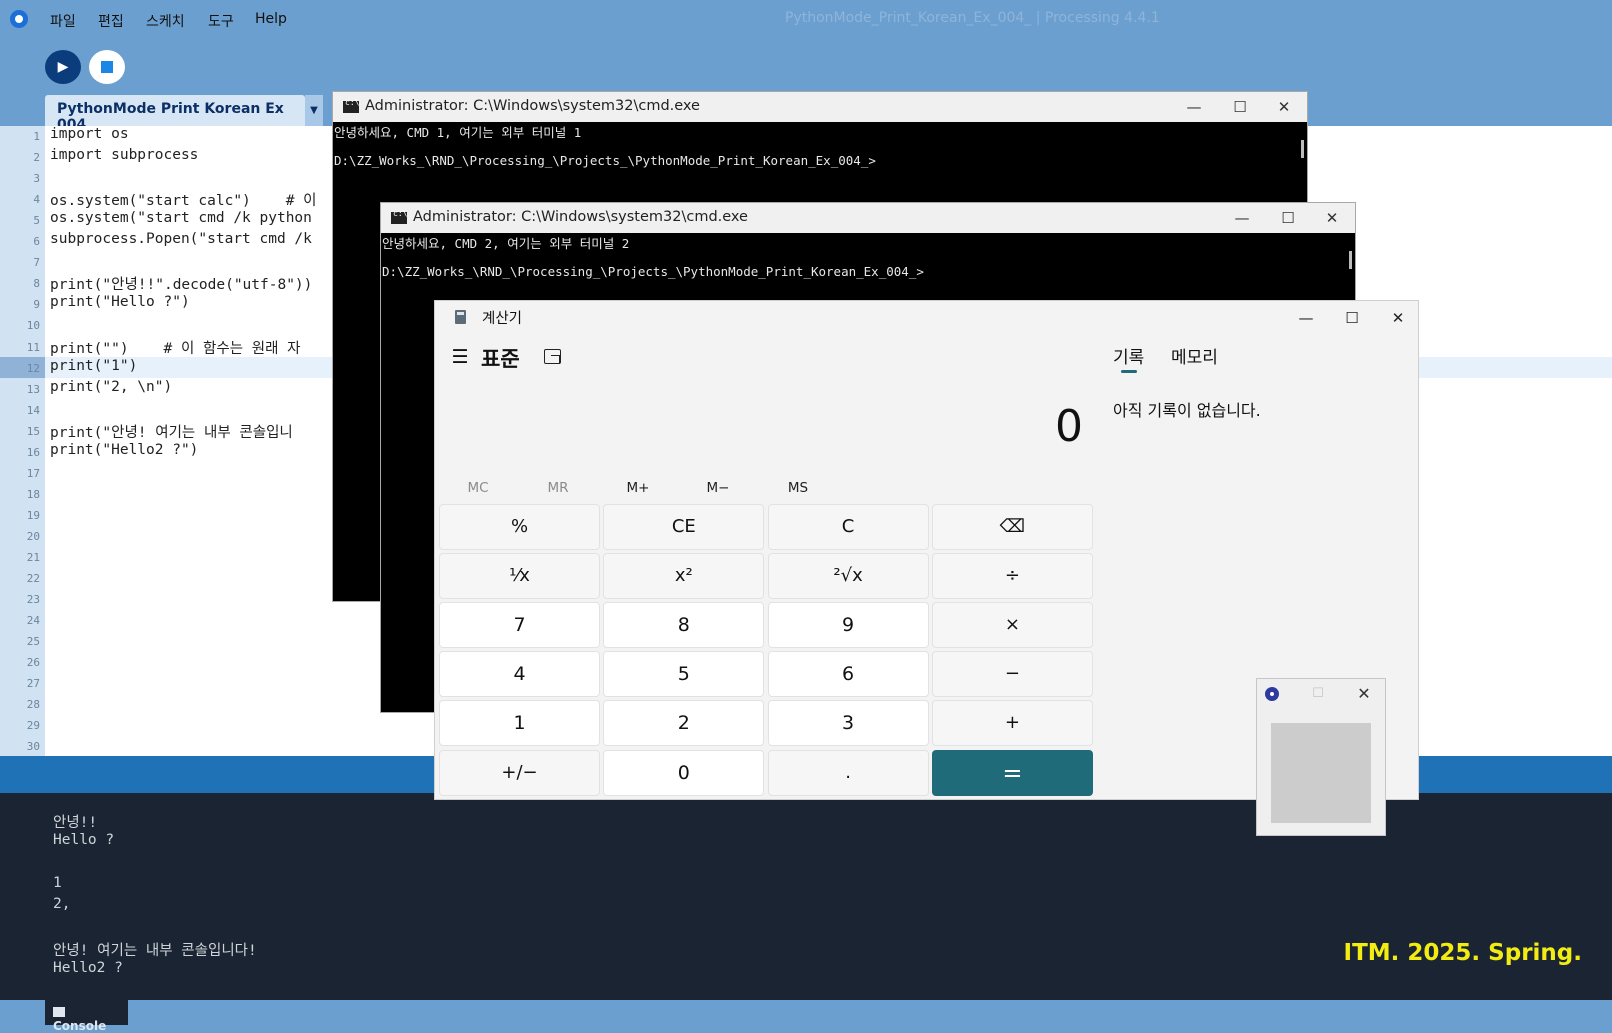 The image size is (1612, 1033). What do you see at coordinates (93, 366) in the screenshot?
I see `code-line: print("1")` at bounding box center [93, 366].